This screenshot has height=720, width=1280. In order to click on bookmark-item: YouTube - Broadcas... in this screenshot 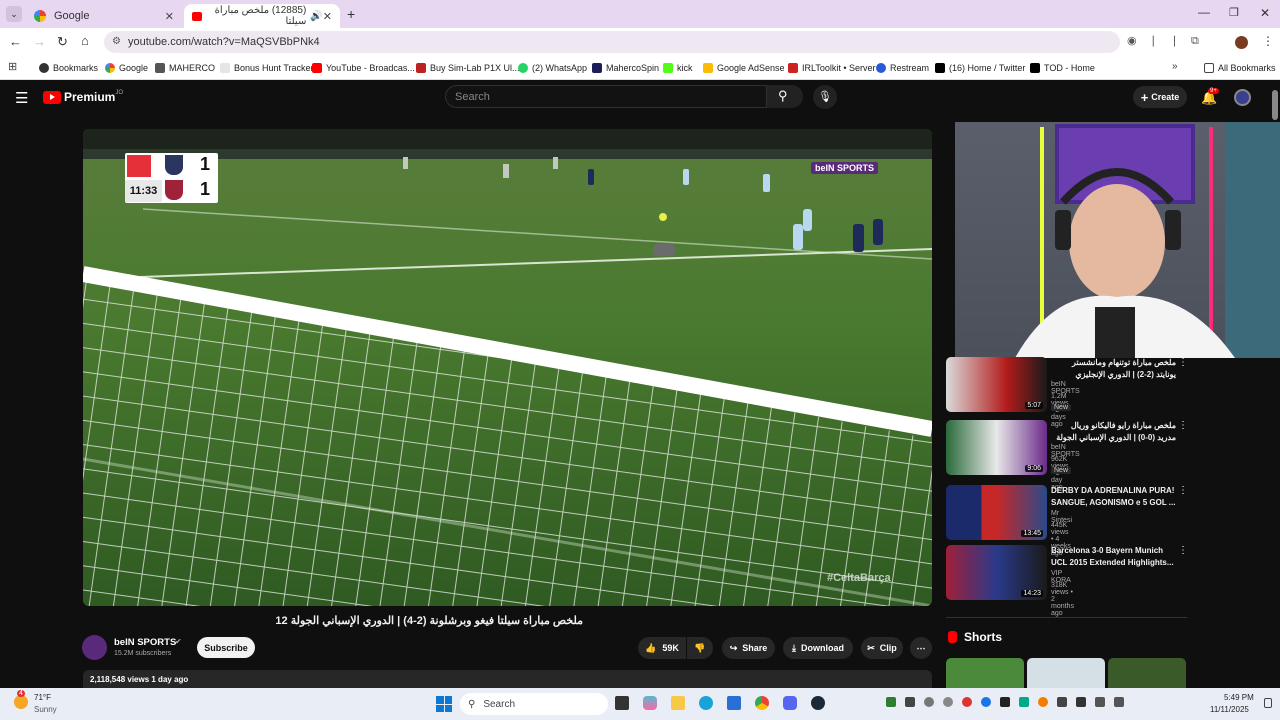, I will do `click(363, 68)`.